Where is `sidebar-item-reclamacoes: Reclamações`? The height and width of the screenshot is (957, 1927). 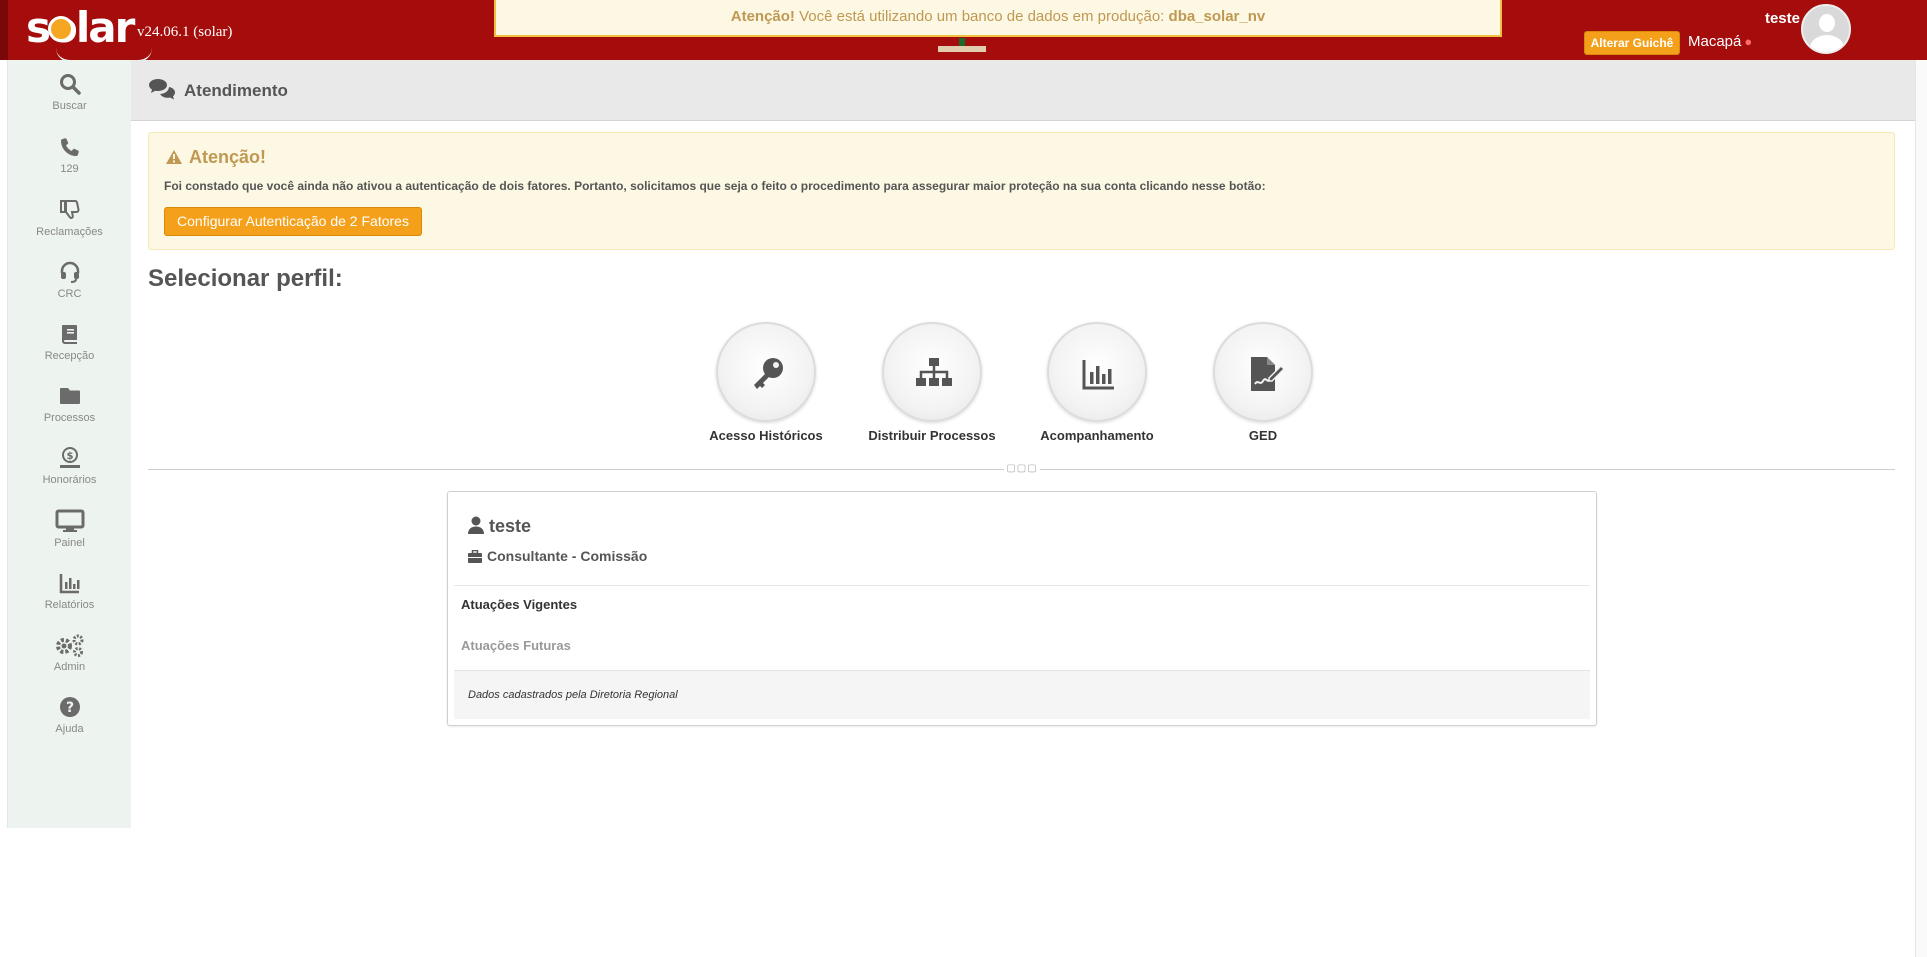
sidebar-item-reclamacoes: Reclamações is located at coordinates (69, 229).